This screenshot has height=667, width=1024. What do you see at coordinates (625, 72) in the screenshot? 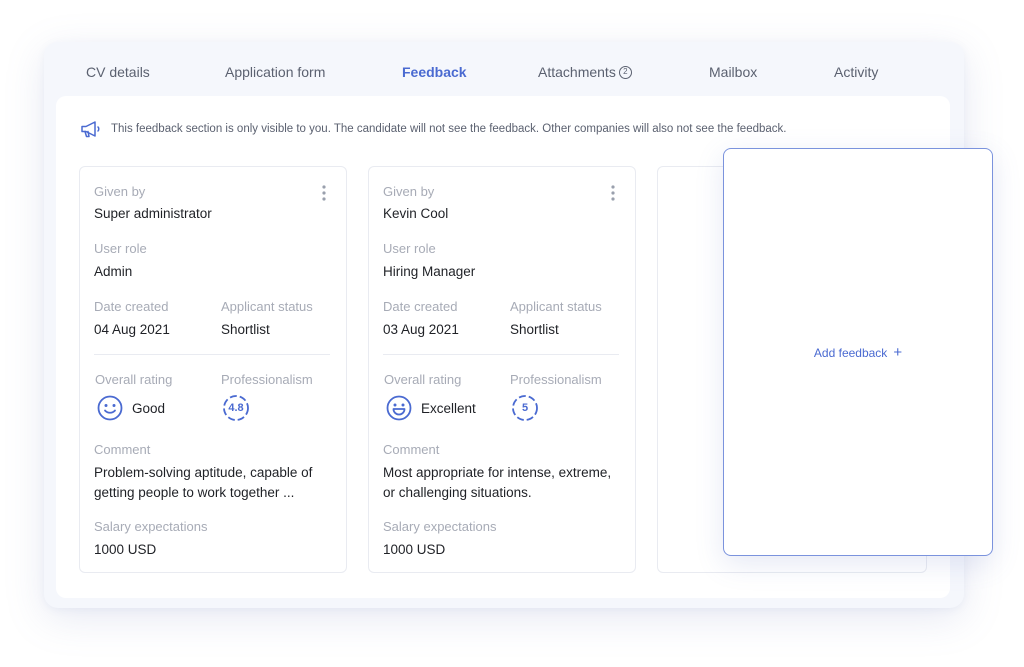
I see `attachments-count-badge: 2` at bounding box center [625, 72].